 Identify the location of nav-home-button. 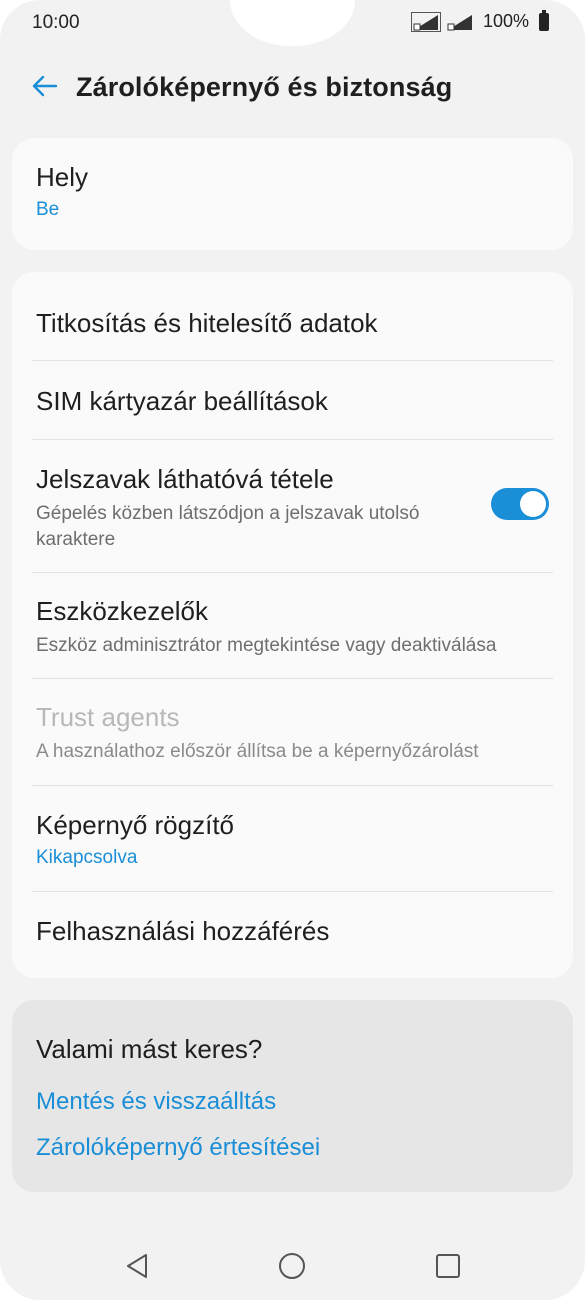
(292, 1266).